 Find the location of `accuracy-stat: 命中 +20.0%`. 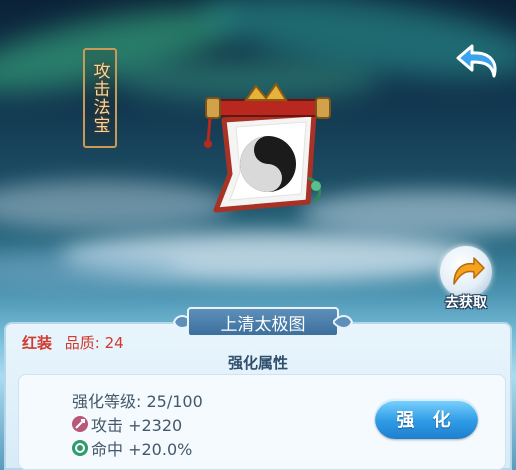

accuracy-stat: 命中 +20.0% is located at coordinates (132, 448).